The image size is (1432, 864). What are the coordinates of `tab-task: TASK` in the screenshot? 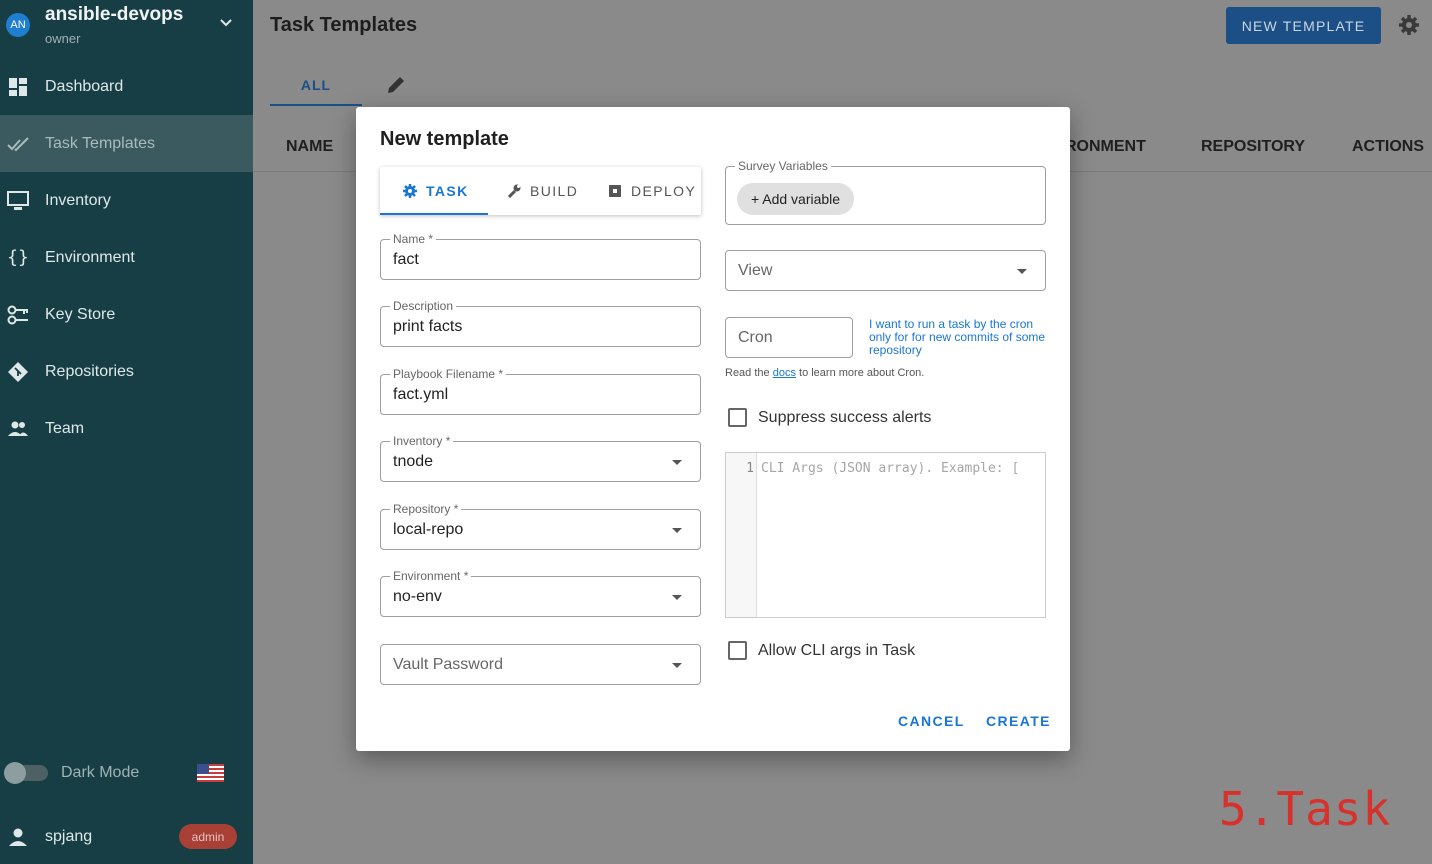 It's located at (435, 191).